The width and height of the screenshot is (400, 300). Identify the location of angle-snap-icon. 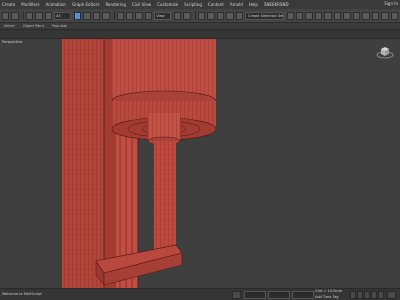
(211, 15).